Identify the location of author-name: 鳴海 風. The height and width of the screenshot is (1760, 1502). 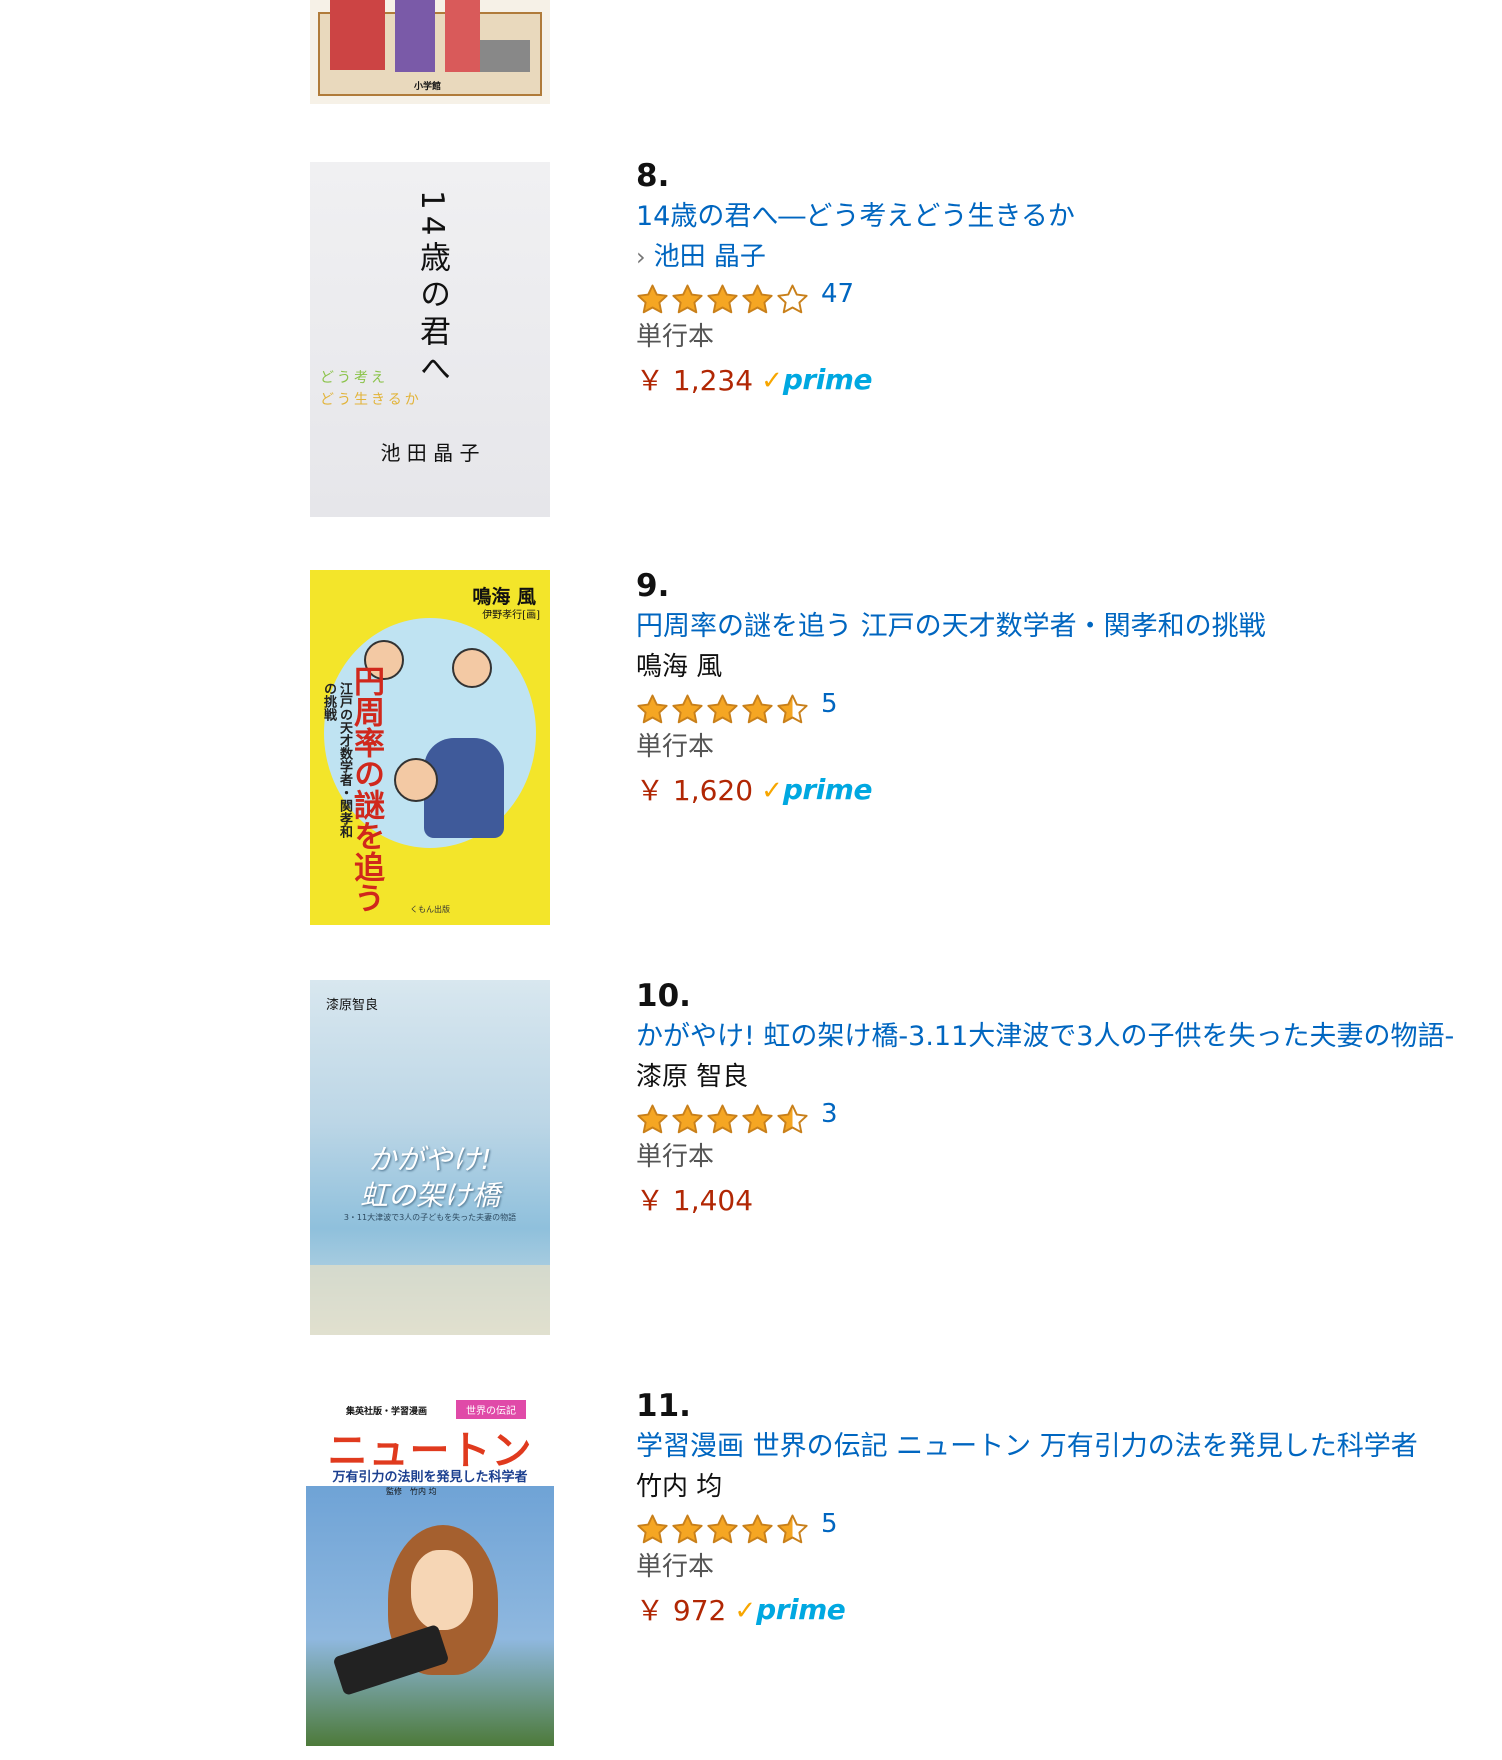
(679, 667).